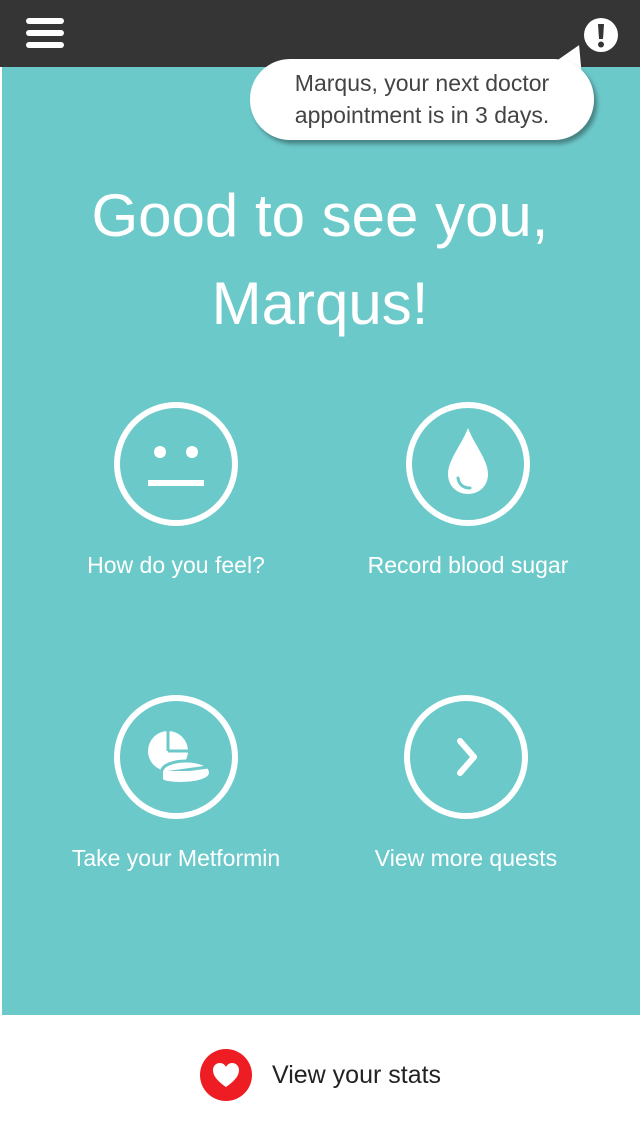  I want to click on greeting-line-2: Marqus!, so click(320, 303).